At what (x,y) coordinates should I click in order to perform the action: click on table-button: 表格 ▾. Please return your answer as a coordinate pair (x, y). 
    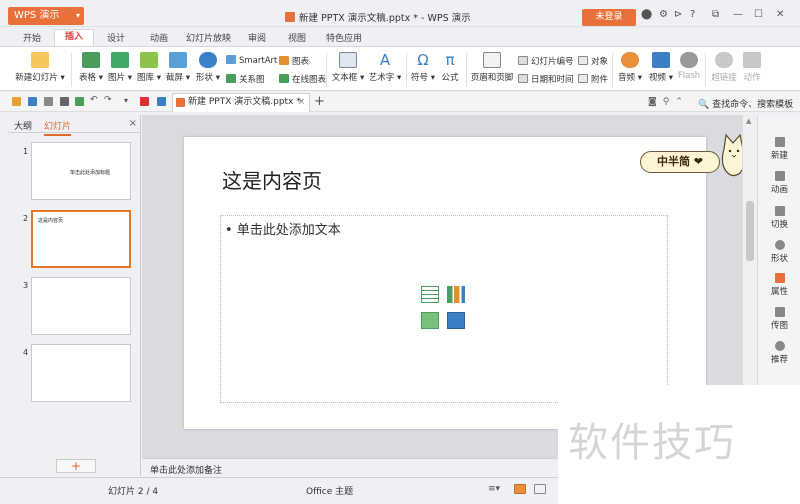
    Looking at the image, I should click on (91, 67).